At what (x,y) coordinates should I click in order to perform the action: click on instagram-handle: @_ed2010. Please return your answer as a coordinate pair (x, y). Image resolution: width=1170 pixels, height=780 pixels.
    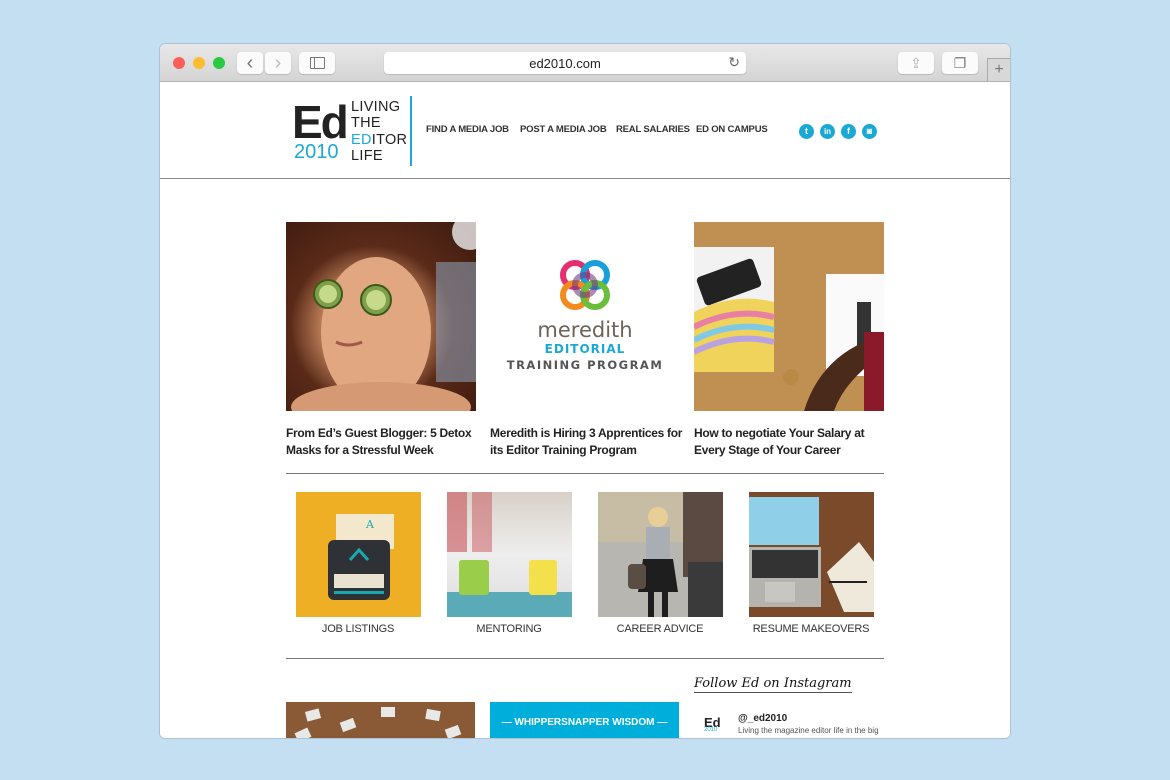
    Looking at the image, I should click on (762, 718).